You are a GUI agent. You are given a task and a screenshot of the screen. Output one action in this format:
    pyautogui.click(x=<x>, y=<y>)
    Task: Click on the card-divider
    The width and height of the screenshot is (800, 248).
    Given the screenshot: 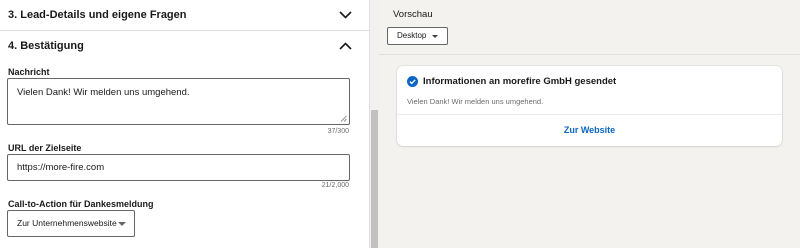 What is the action you would take?
    pyautogui.click(x=589, y=114)
    